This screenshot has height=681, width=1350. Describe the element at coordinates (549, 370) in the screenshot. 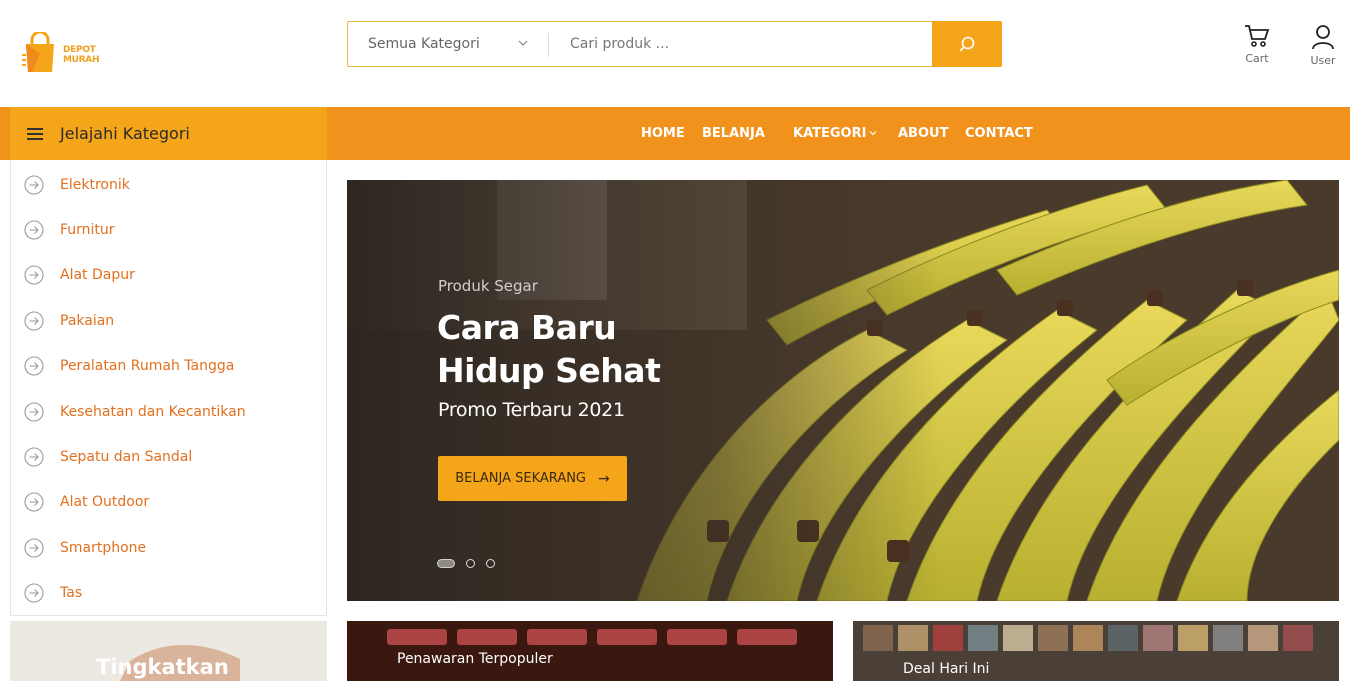

I see `hero-title-line-2: Hidup Sehat` at that location.